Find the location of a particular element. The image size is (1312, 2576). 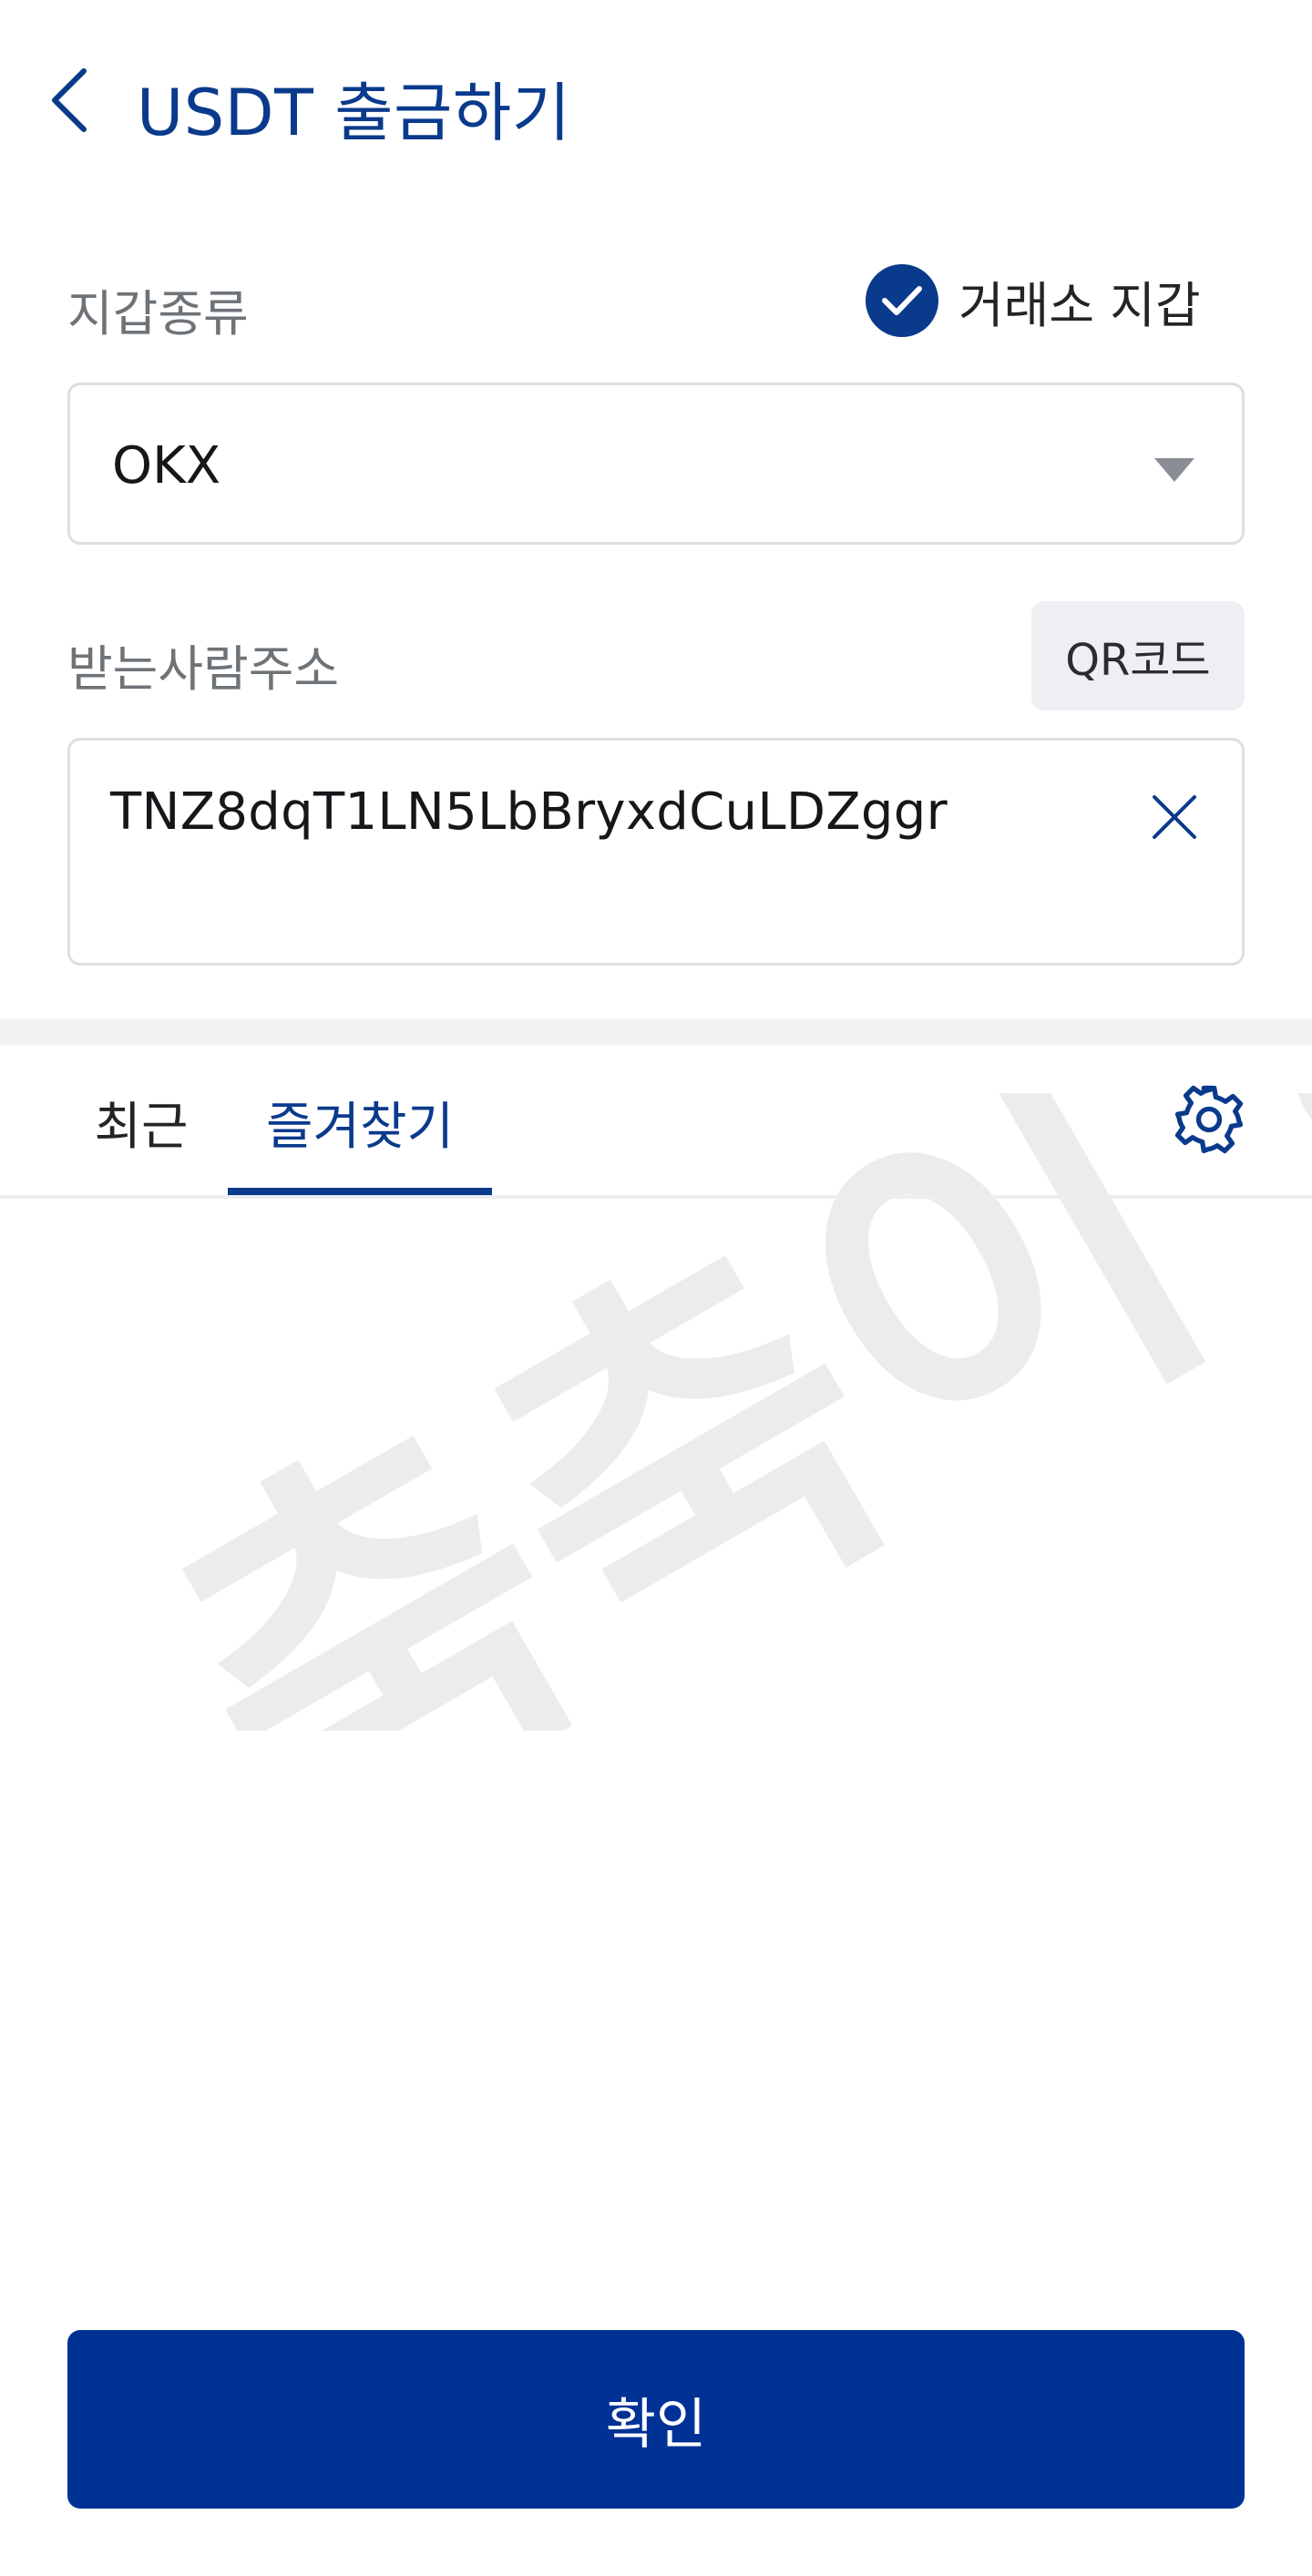

active-tab-indicator is located at coordinates (360, 1192).